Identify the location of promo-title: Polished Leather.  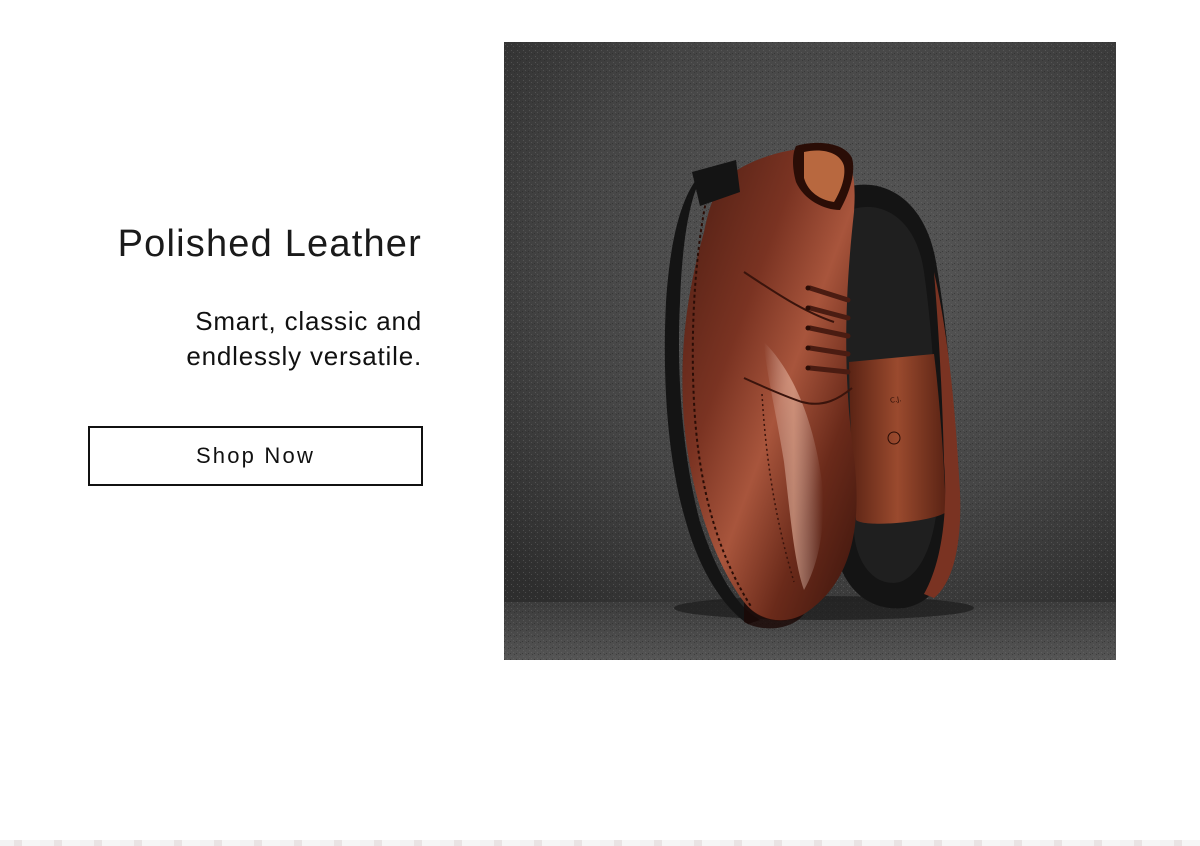
(269, 244).